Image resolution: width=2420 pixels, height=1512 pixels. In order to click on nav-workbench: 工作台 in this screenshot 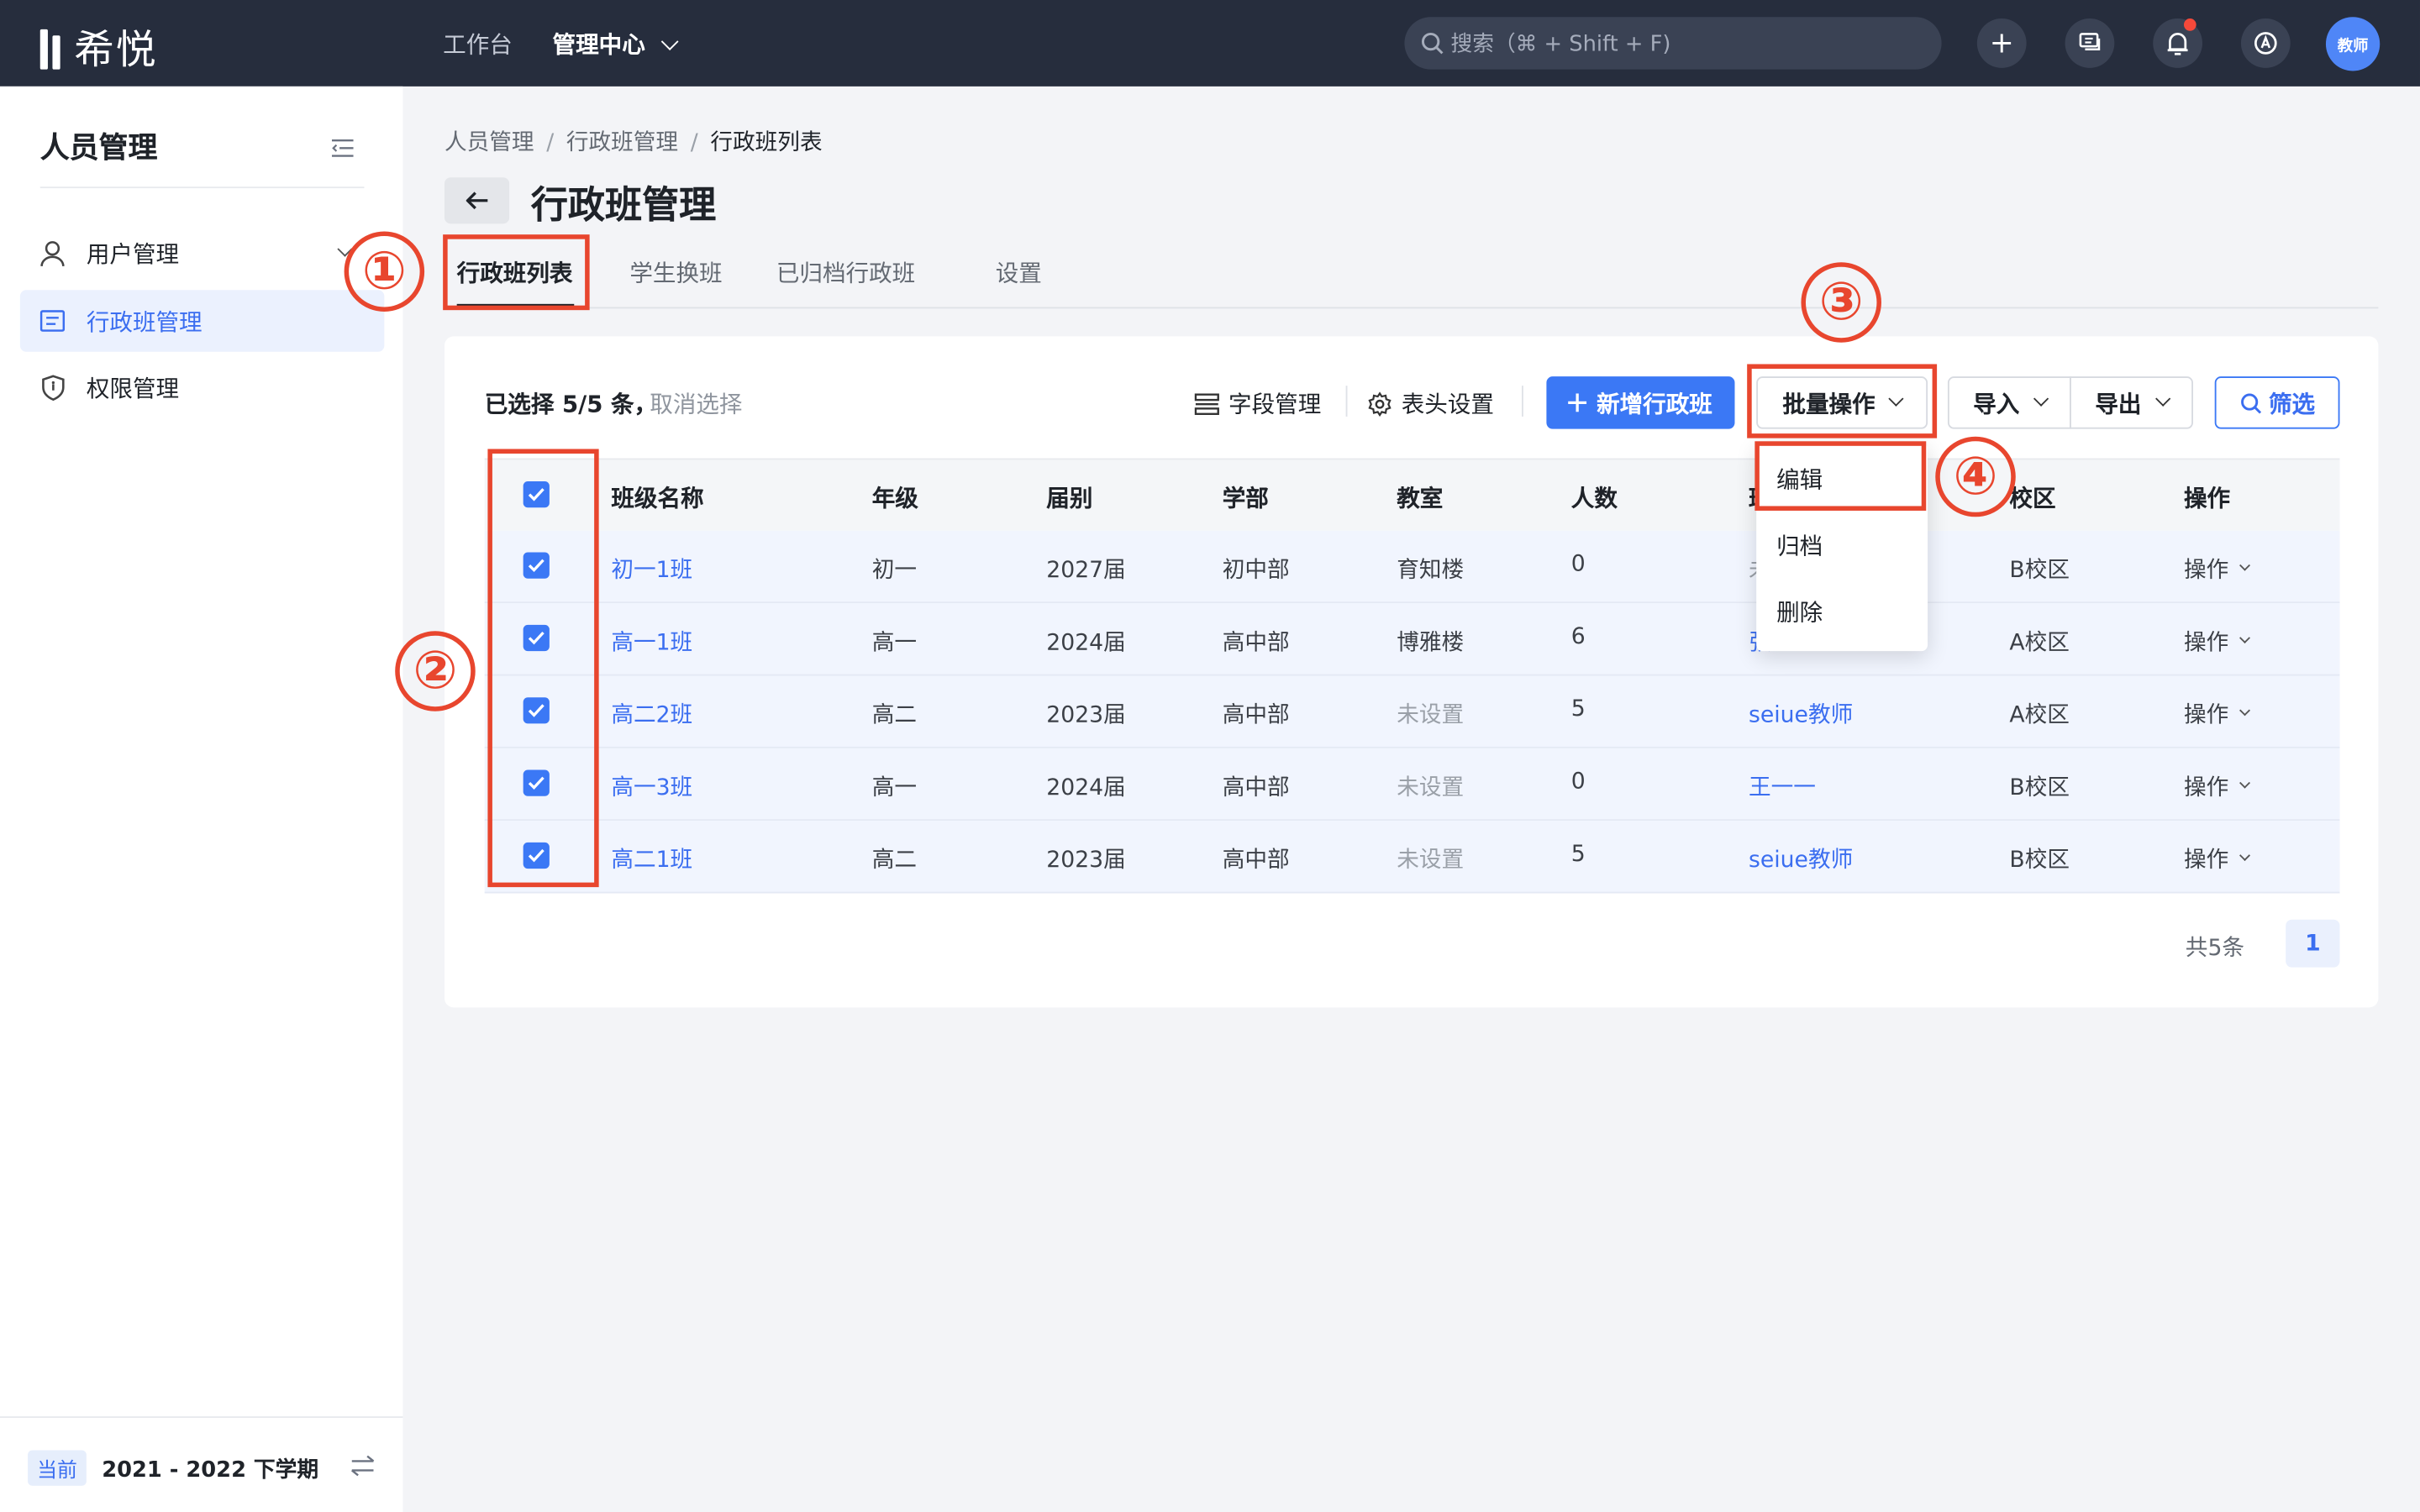, I will do `click(478, 44)`.